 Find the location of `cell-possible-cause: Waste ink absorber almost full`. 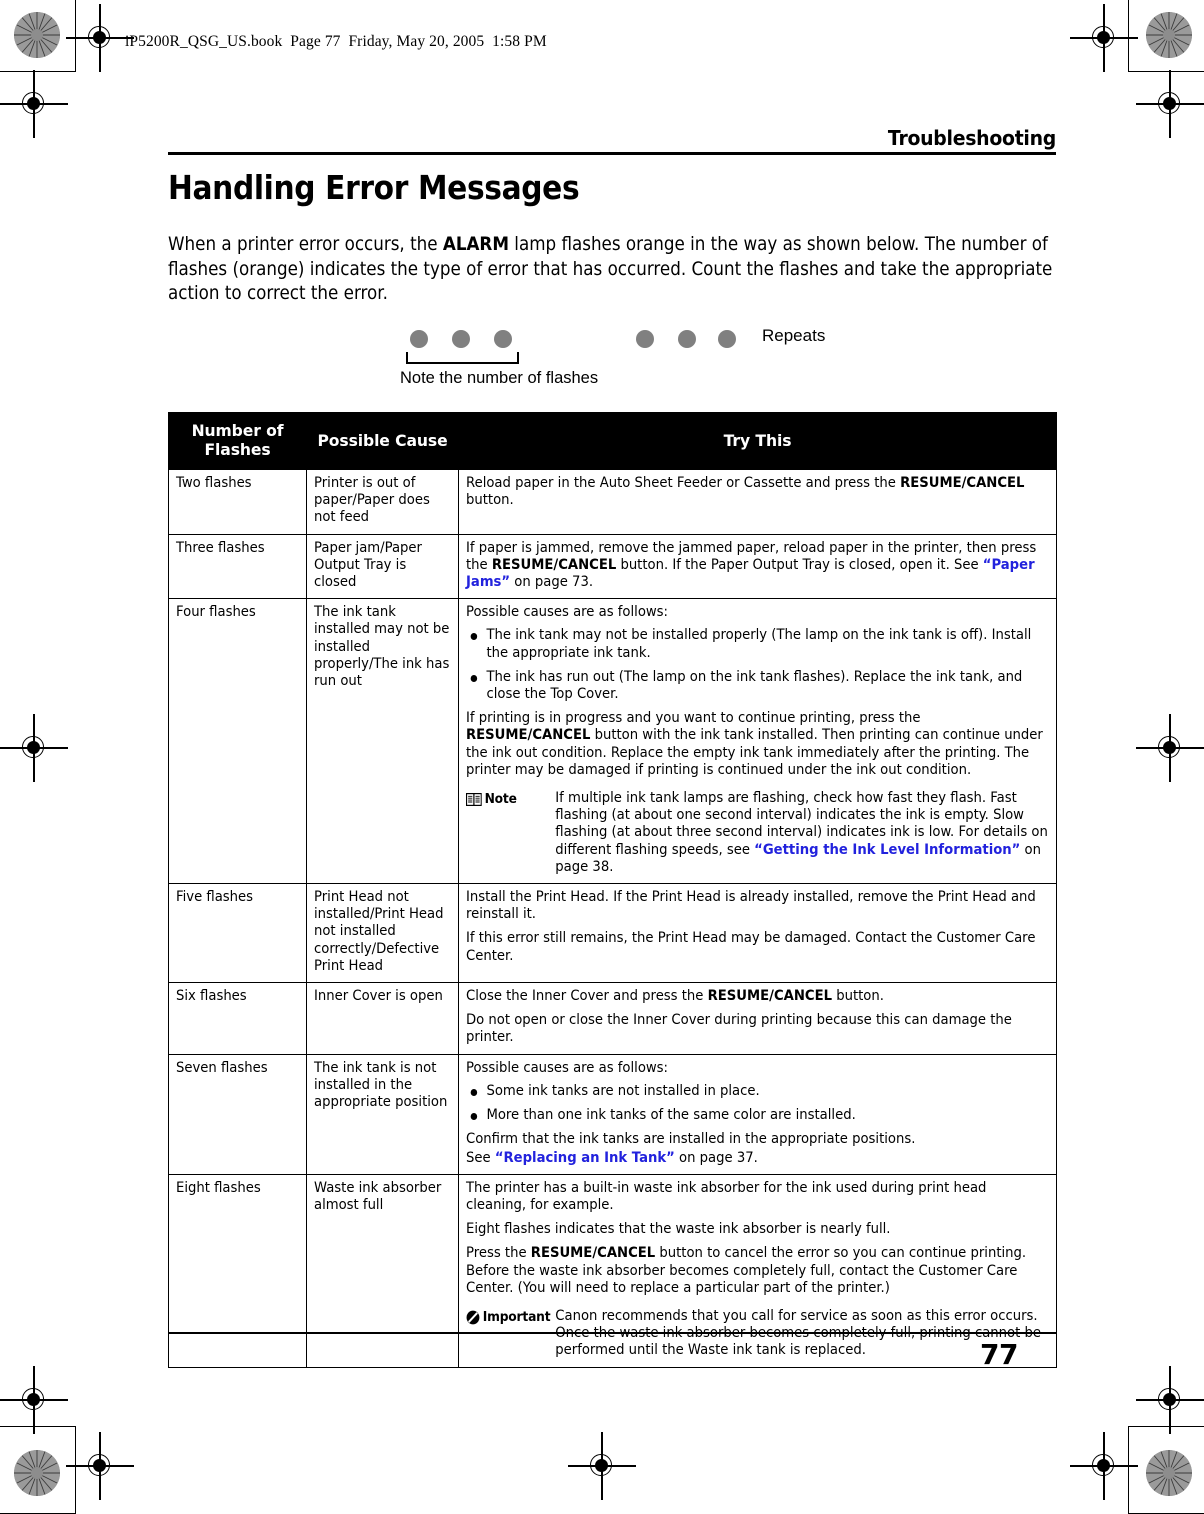

cell-possible-cause: Waste ink absorber almost full is located at coordinates (382, 1270).